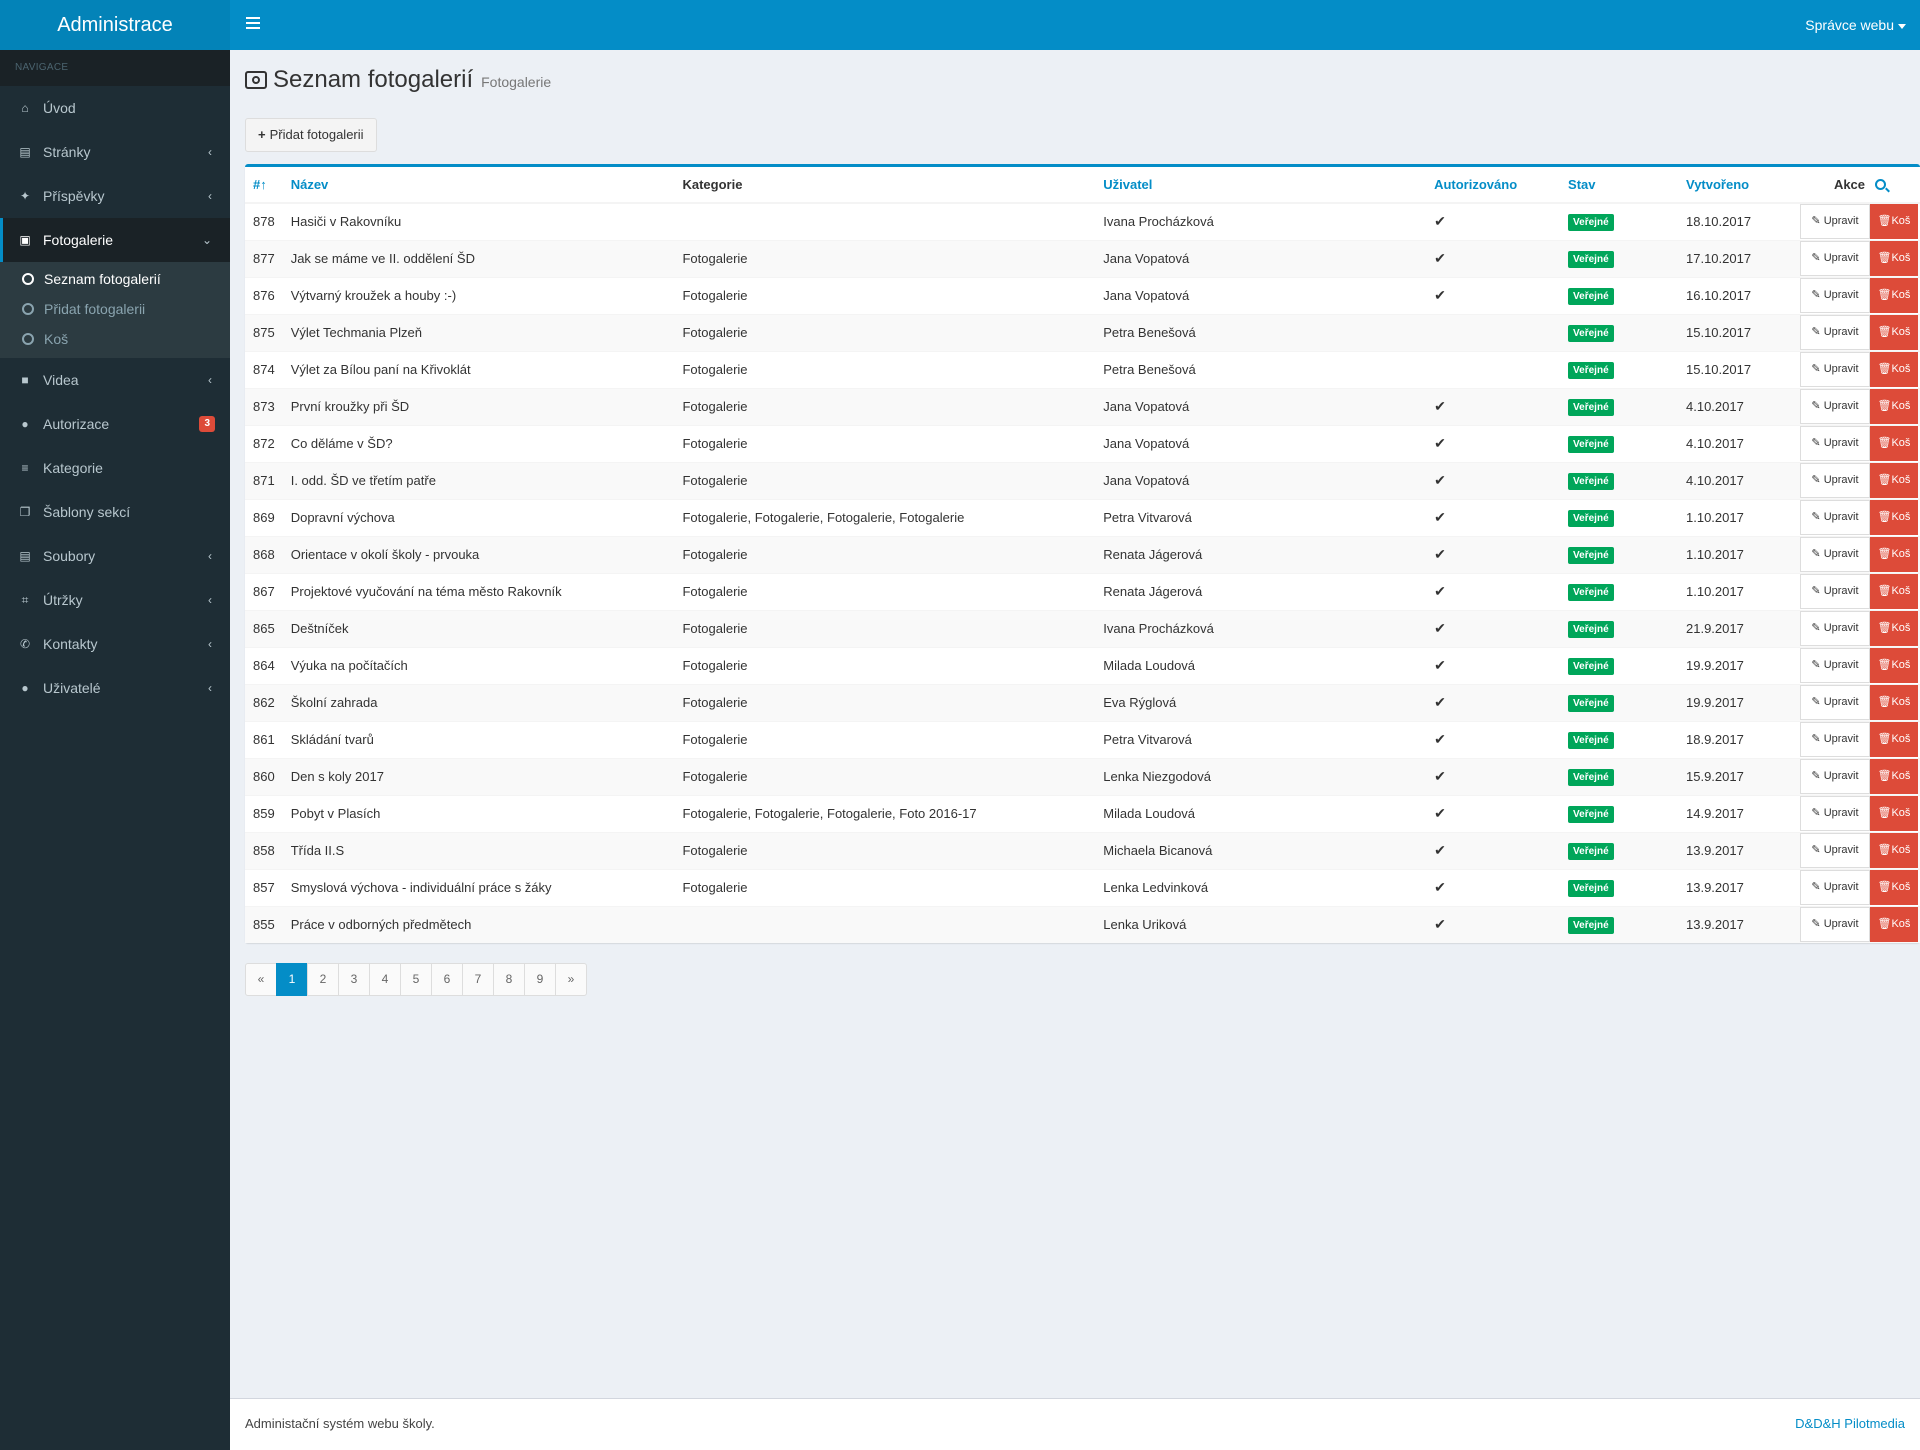 This screenshot has width=1920, height=1450. I want to click on menu-toggle-icon, so click(253, 24).